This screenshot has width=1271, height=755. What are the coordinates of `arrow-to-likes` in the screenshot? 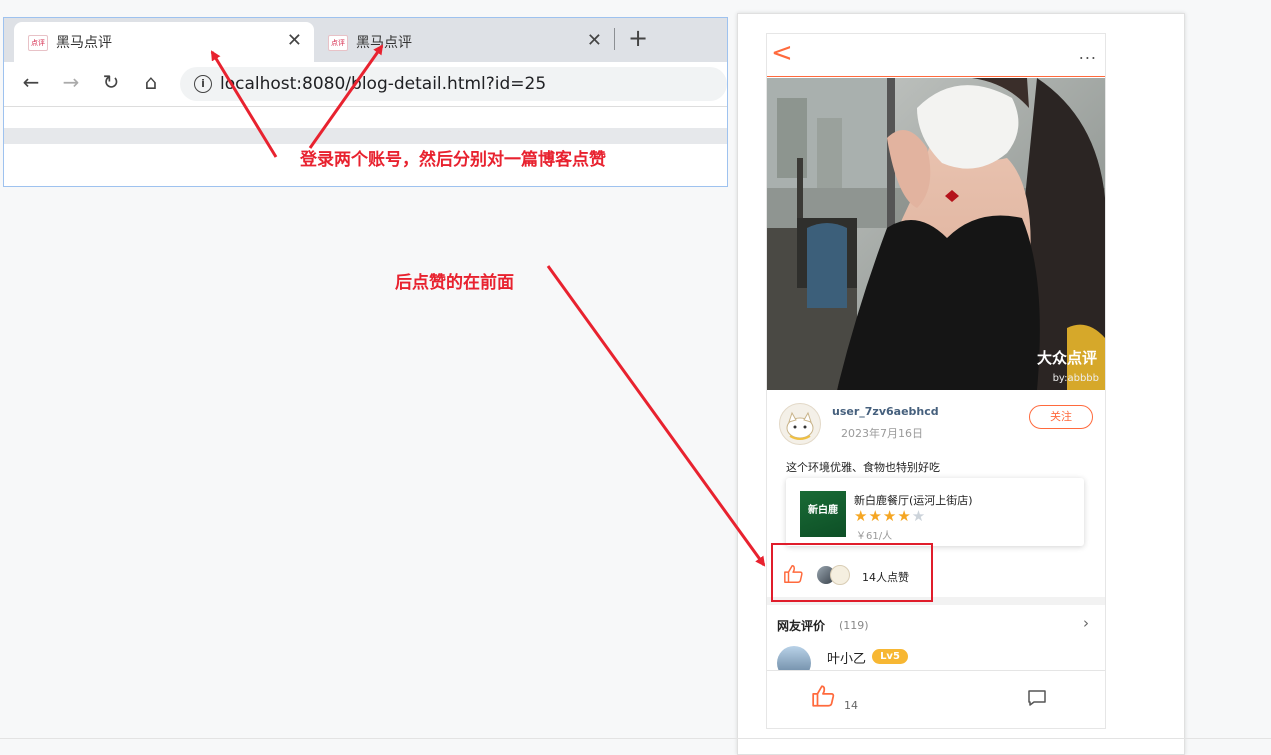 It's located at (656, 416).